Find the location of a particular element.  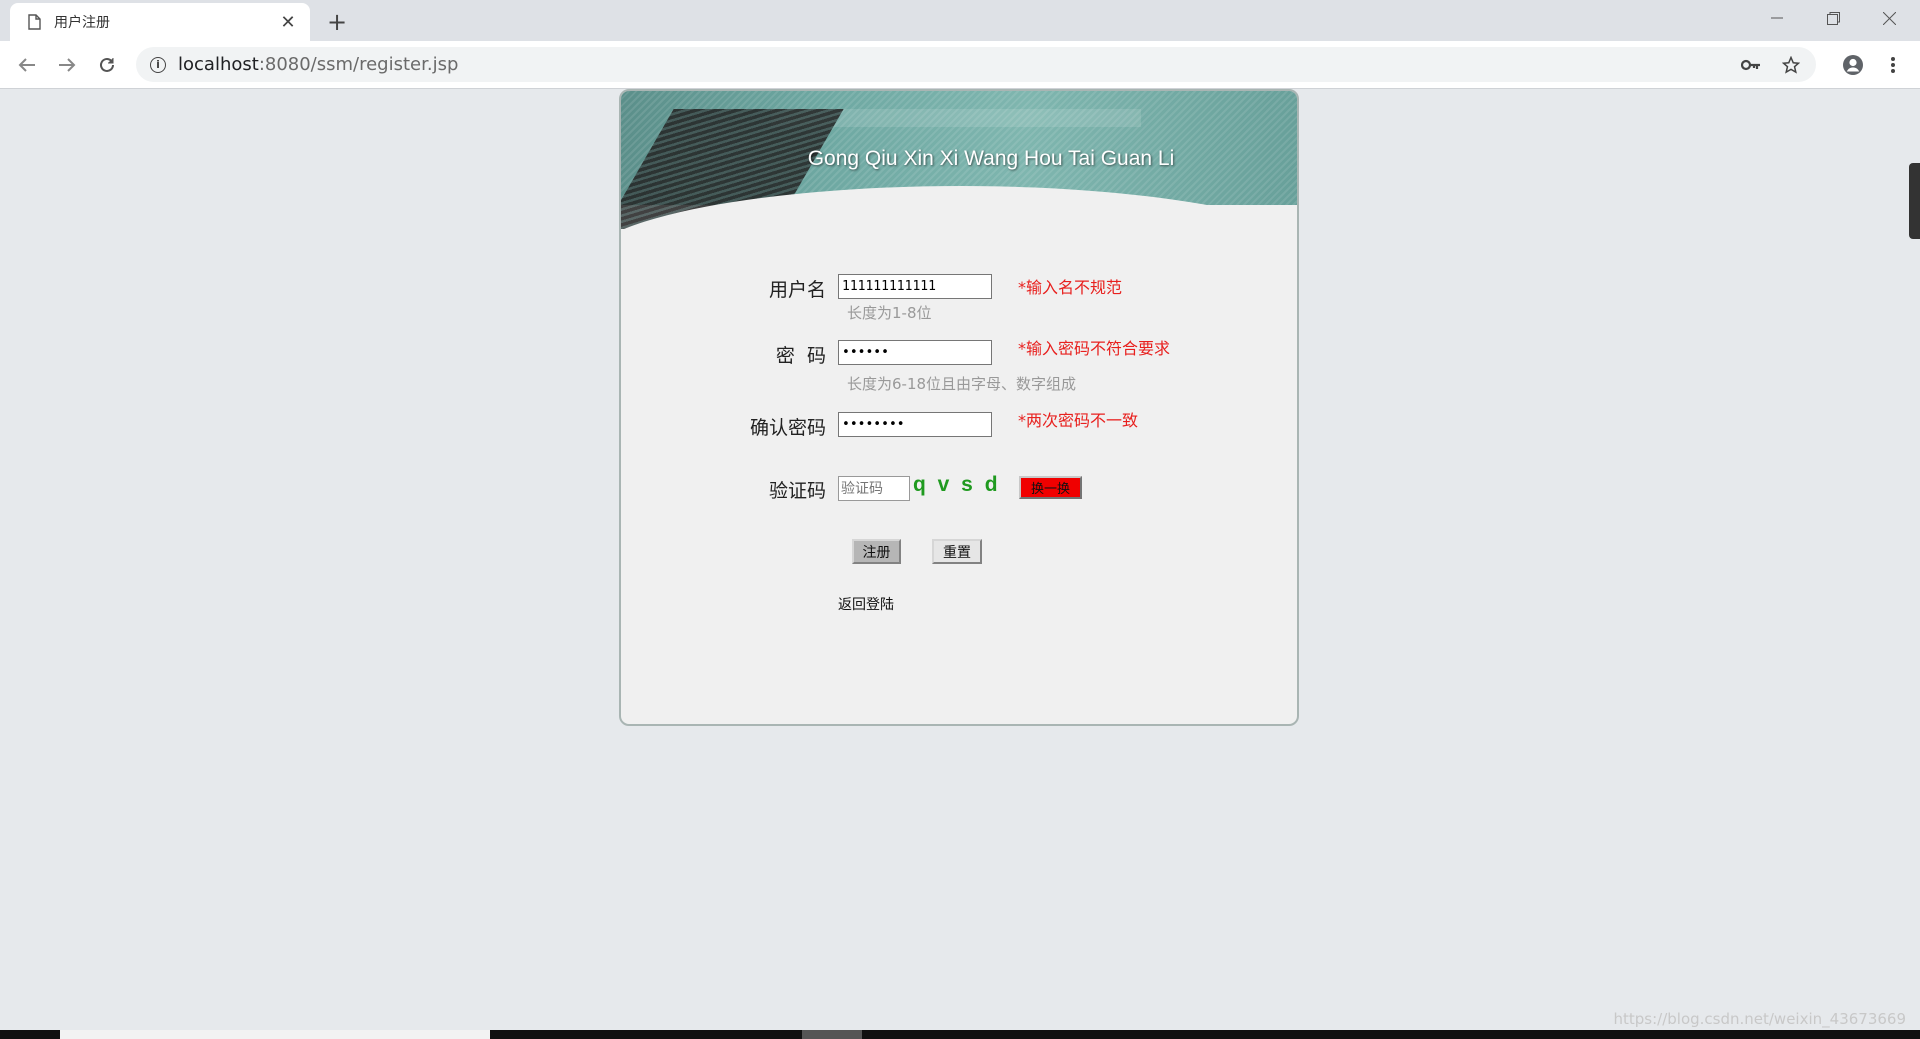

browser-tab: 用户注册 ✕ is located at coordinates (160, 22).